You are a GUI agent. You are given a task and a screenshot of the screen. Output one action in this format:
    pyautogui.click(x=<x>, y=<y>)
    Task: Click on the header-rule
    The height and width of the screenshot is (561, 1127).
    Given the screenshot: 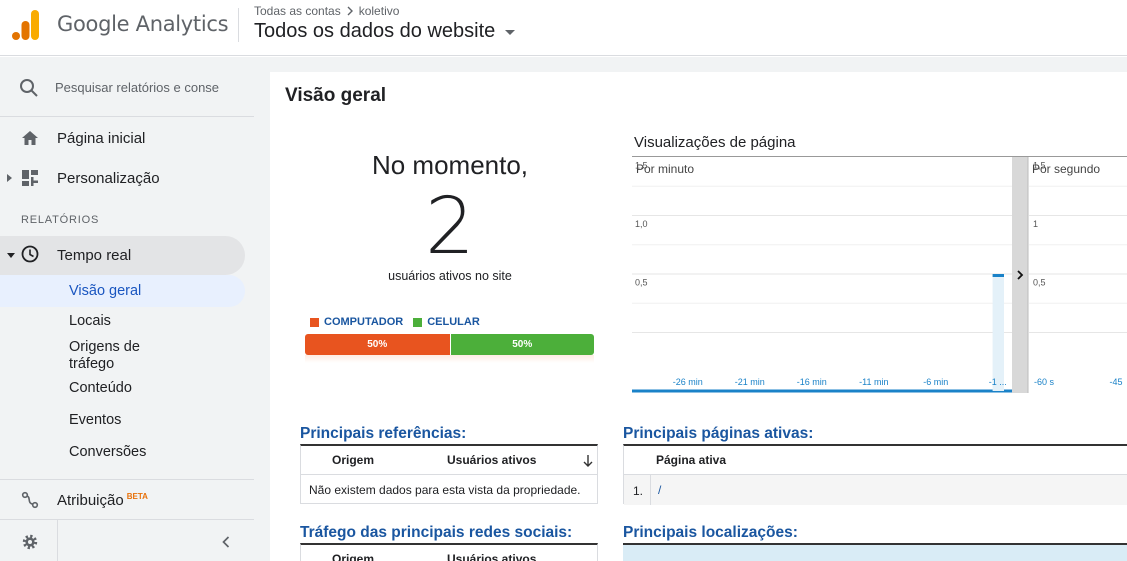 What is the action you would take?
    pyautogui.click(x=449, y=474)
    